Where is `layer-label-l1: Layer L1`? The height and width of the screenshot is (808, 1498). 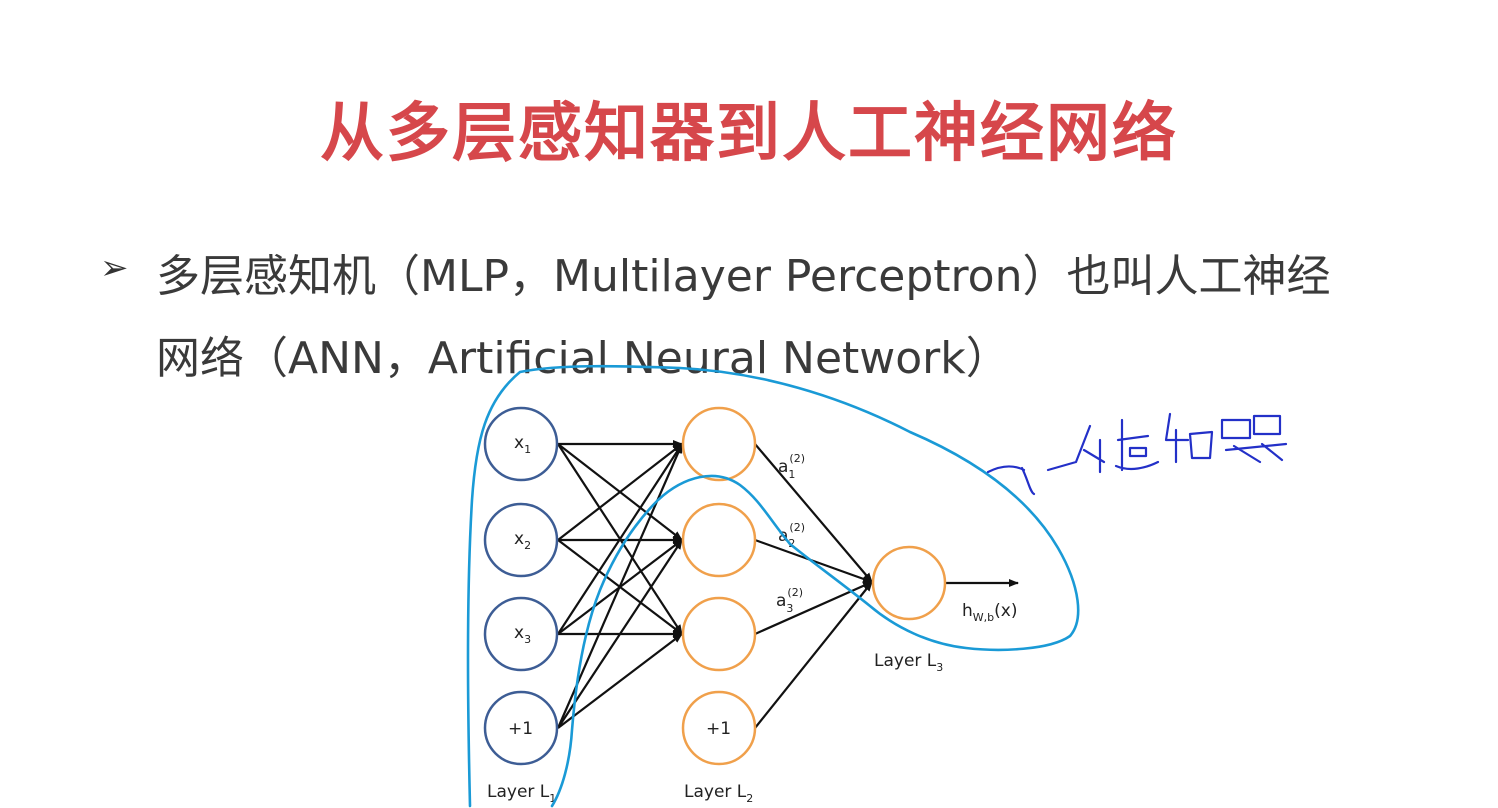 layer-label-l1: Layer L1 is located at coordinates (521, 793).